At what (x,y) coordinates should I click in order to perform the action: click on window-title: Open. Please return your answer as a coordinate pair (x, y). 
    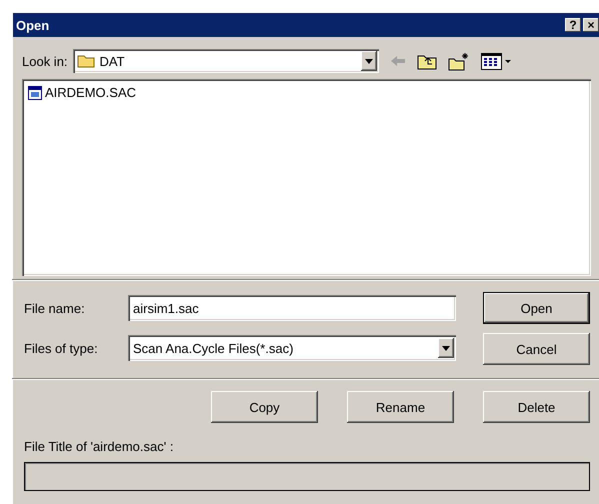
    Looking at the image, I should click on (33, 25).